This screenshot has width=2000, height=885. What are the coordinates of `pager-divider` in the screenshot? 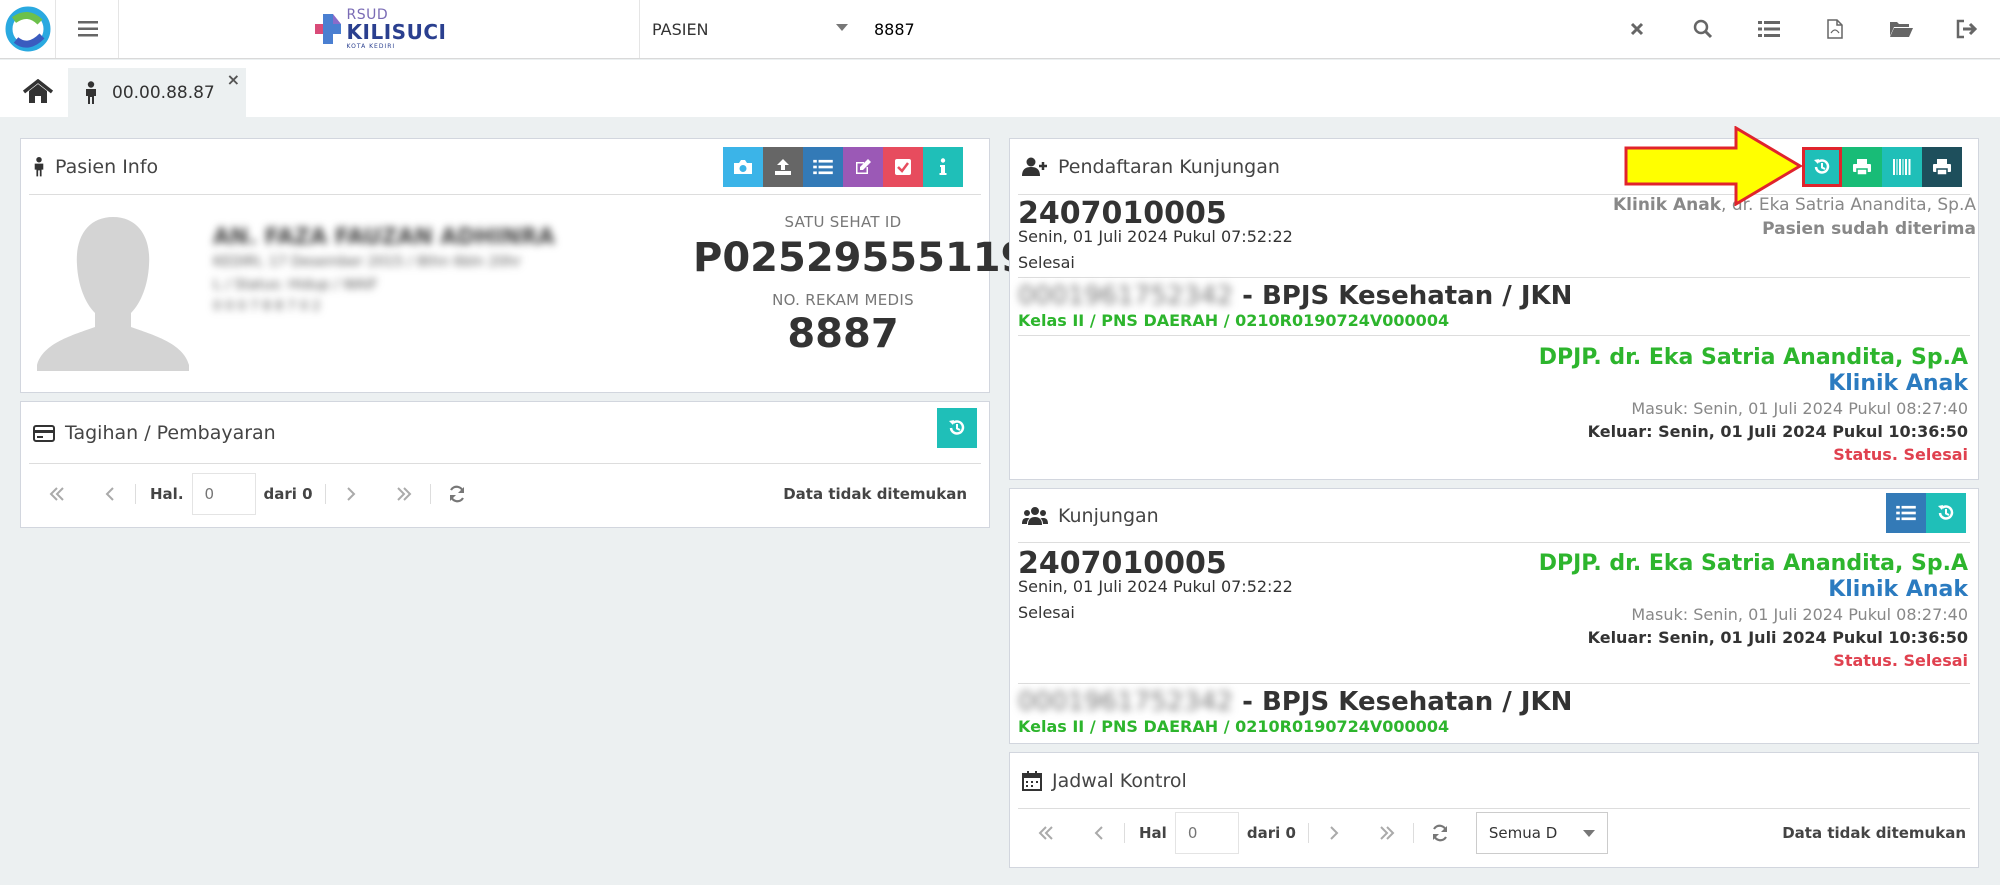 It's located at (1124, 833).